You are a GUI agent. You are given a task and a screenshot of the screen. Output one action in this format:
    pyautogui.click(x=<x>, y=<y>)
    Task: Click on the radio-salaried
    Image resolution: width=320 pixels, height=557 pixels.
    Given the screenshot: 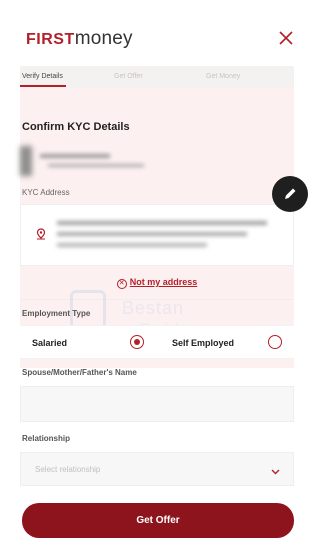 What is the action you would take?
    pyautogui.click(x=137, y=342)
    